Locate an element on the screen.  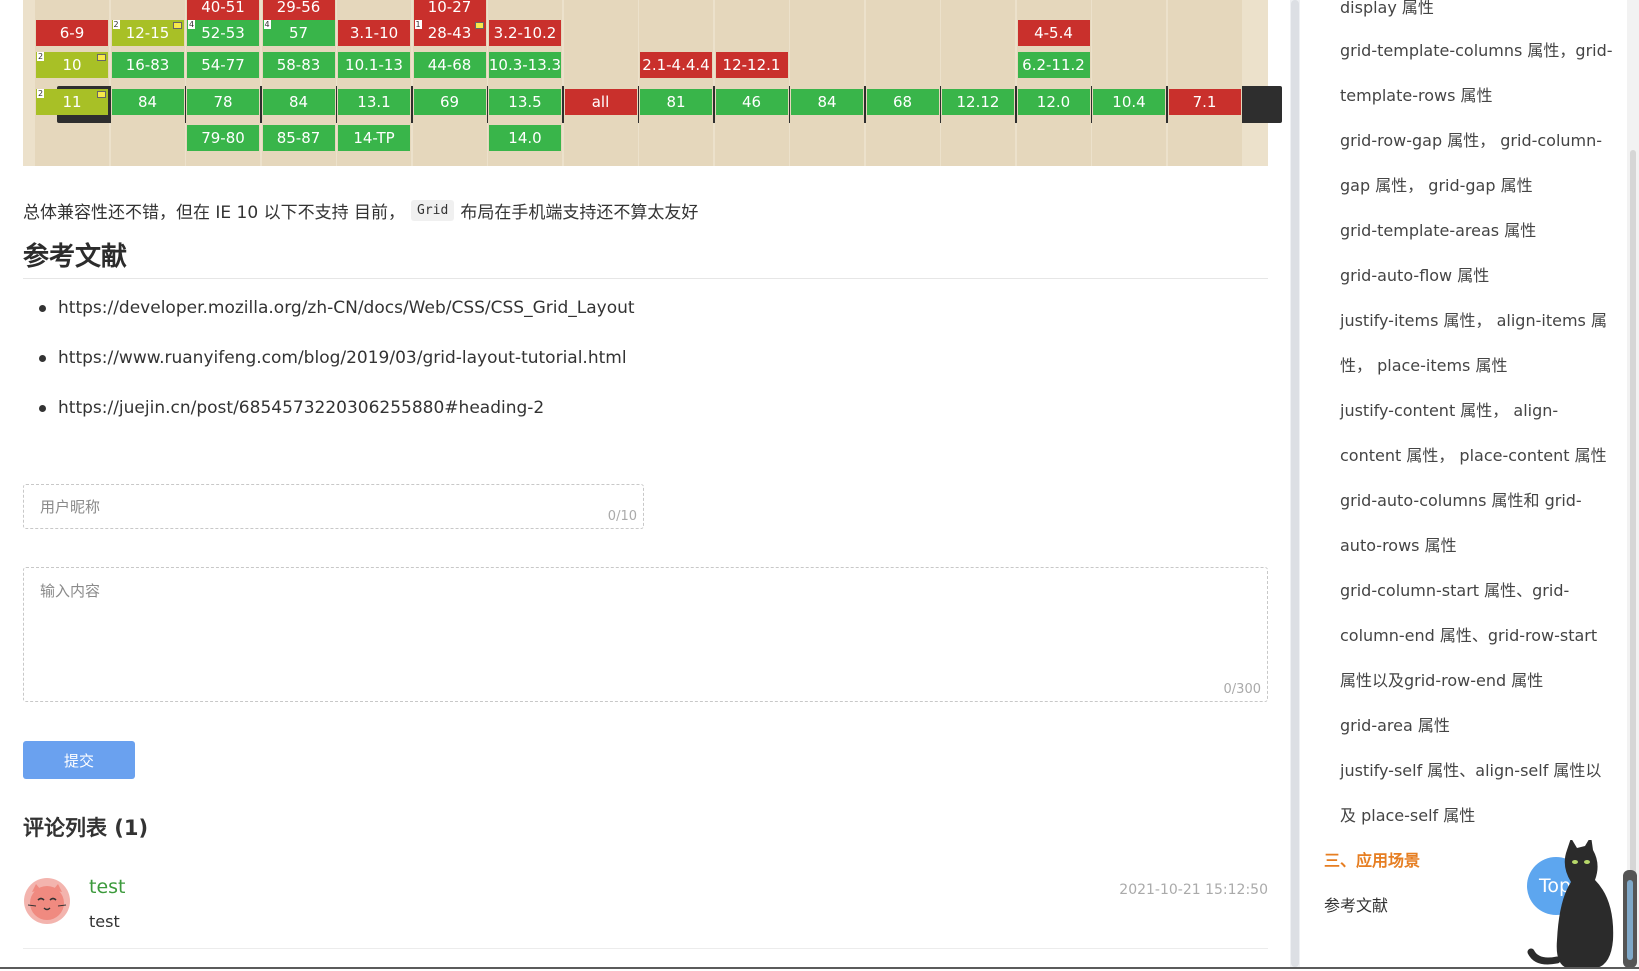
toc-item: grid-auto-columns 属性和 grid- is located at coordinates (1461, 501).